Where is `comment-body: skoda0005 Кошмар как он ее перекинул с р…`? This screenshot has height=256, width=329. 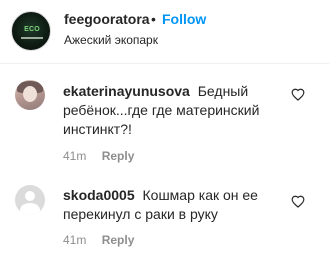
comment-body: skoda0005 Кошмар как он ее перекинул с р… is located at coordinates (173, 205).